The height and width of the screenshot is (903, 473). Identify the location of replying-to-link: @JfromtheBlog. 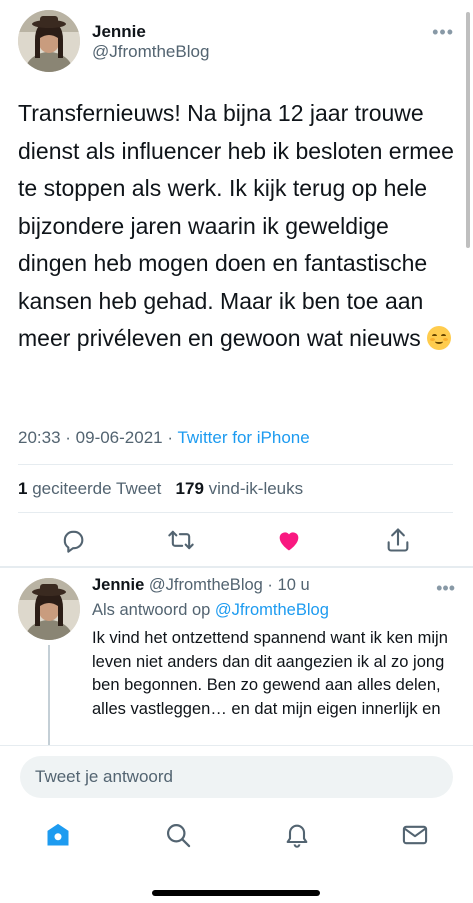
(272, 610).